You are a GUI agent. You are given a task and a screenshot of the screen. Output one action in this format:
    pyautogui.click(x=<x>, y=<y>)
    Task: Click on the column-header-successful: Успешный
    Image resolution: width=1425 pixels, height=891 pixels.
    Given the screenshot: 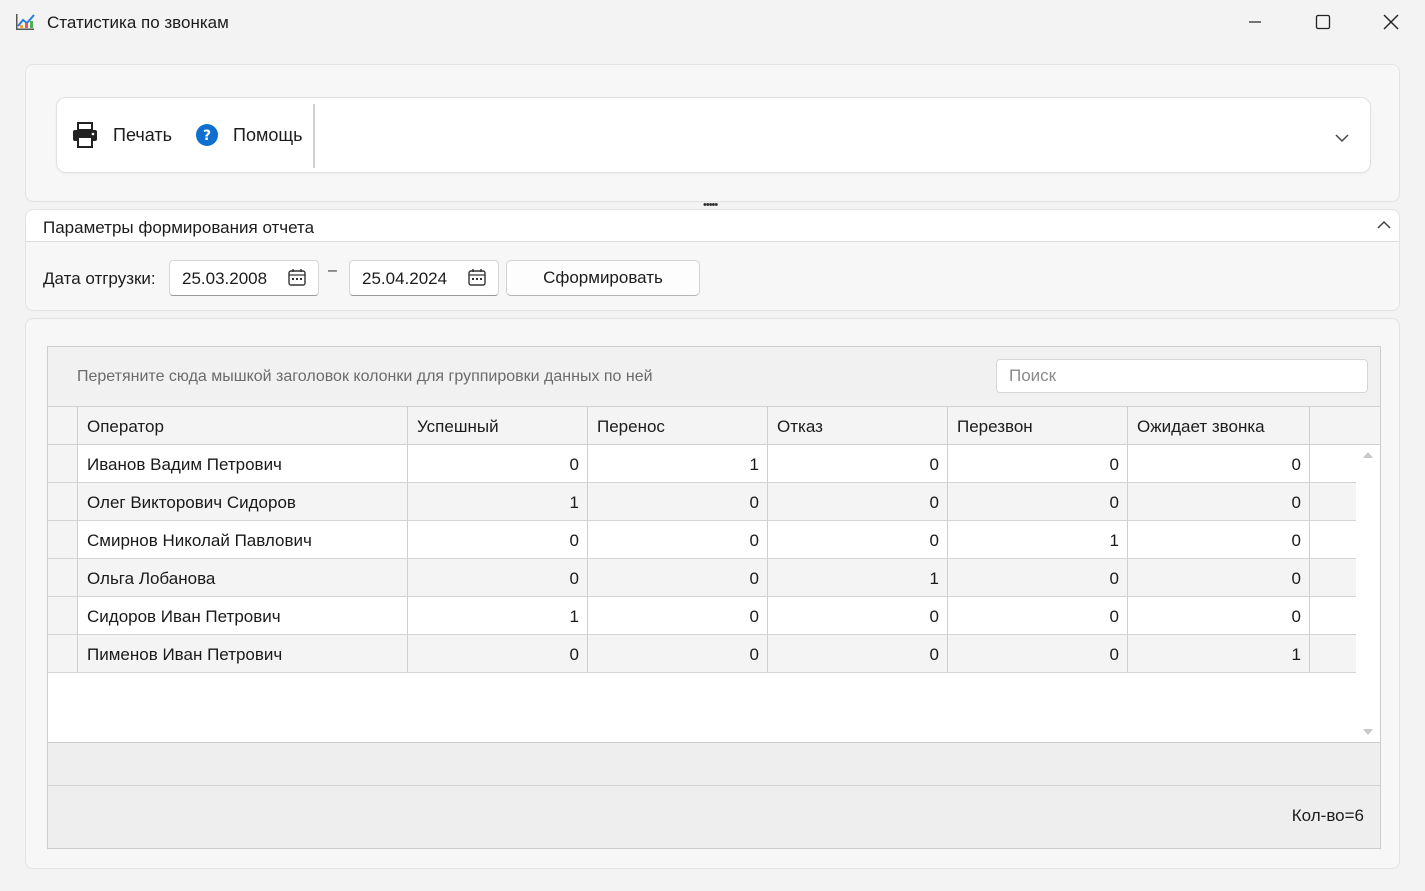 What is the action you would take?
    pyautogui.click(x=498, y=425)
    